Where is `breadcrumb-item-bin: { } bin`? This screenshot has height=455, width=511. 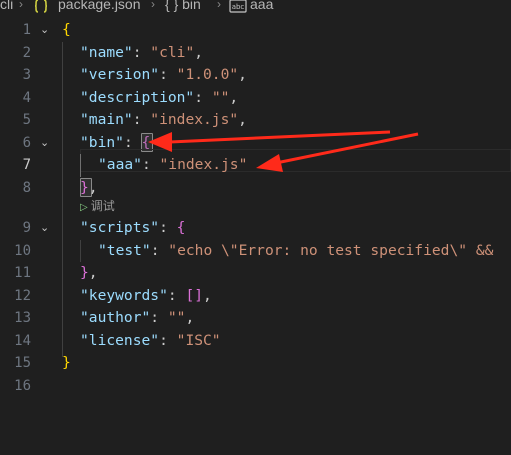
breadcrumb-item-bin: { } bin is located at coordinates (183, 5).